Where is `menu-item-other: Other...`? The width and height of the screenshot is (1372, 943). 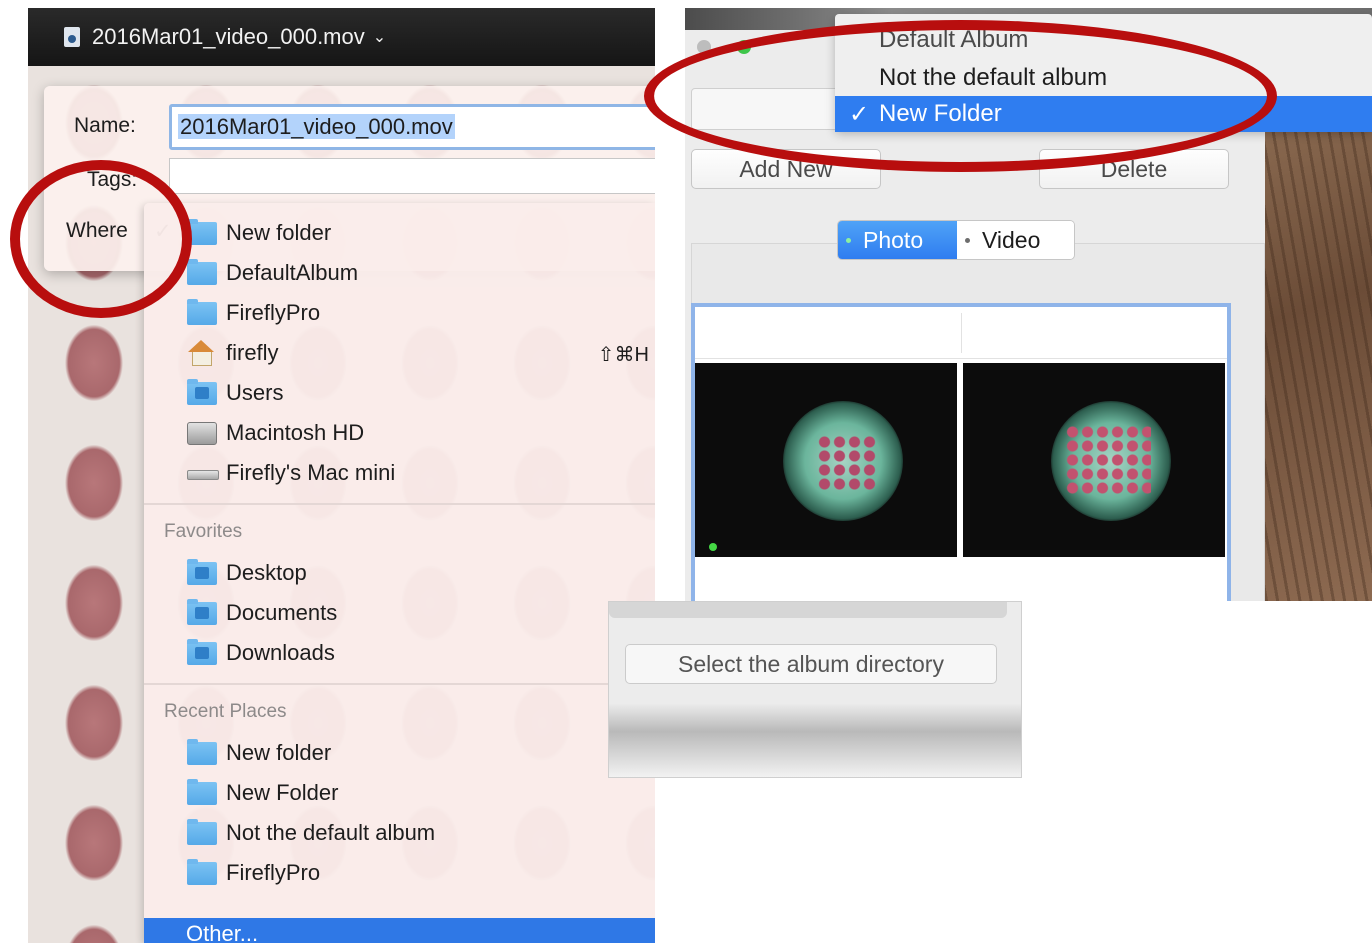
menu-item-other: Other... is located at coordinates (399, 930).